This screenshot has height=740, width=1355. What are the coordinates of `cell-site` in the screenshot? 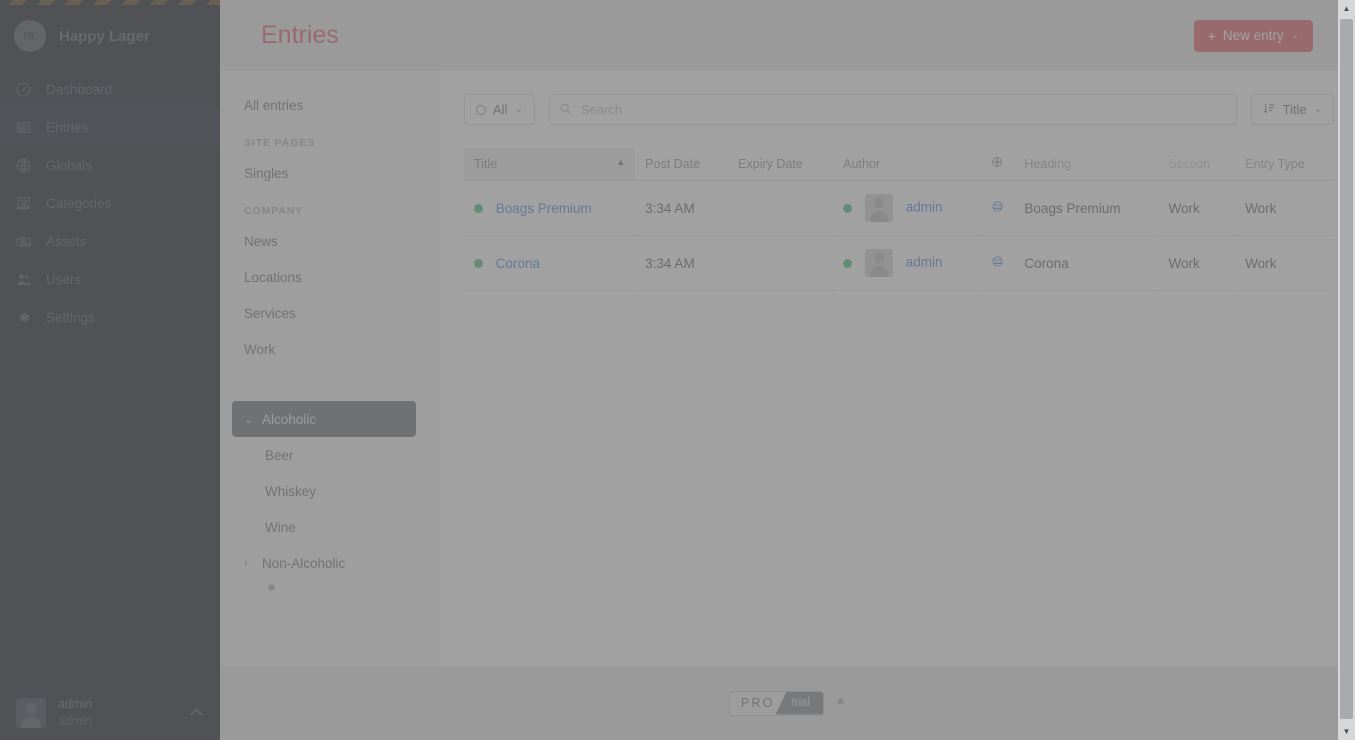 It's located at (998, 263).